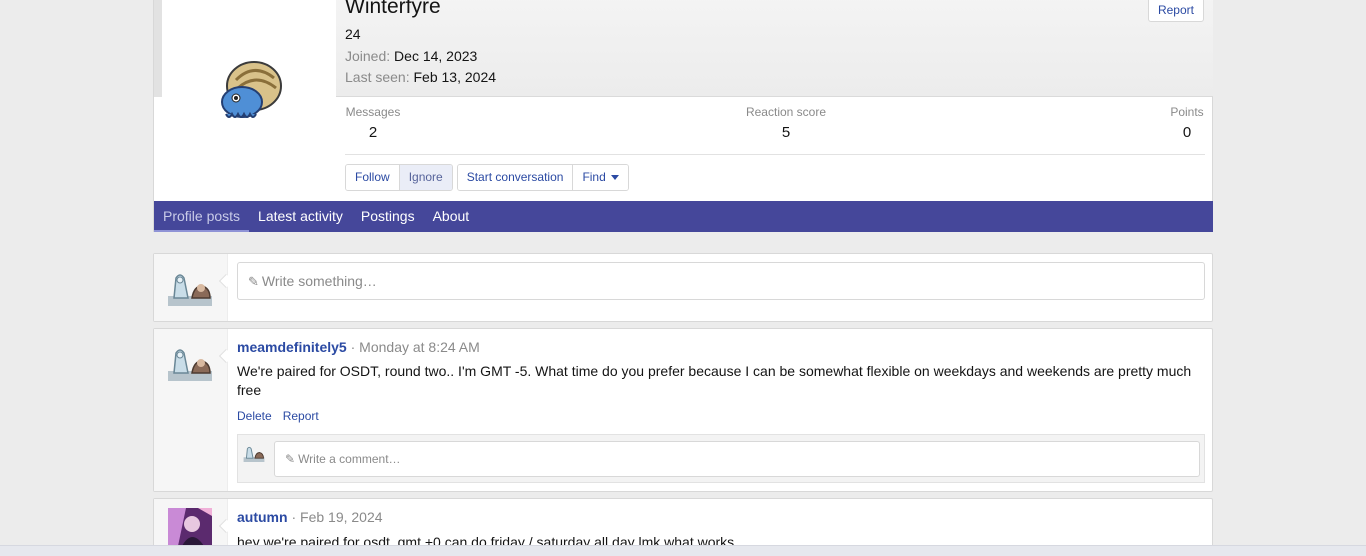  Describe the element at coordinates (191, 410) in the screenshot. I see `post-avatar-cell` at that location.